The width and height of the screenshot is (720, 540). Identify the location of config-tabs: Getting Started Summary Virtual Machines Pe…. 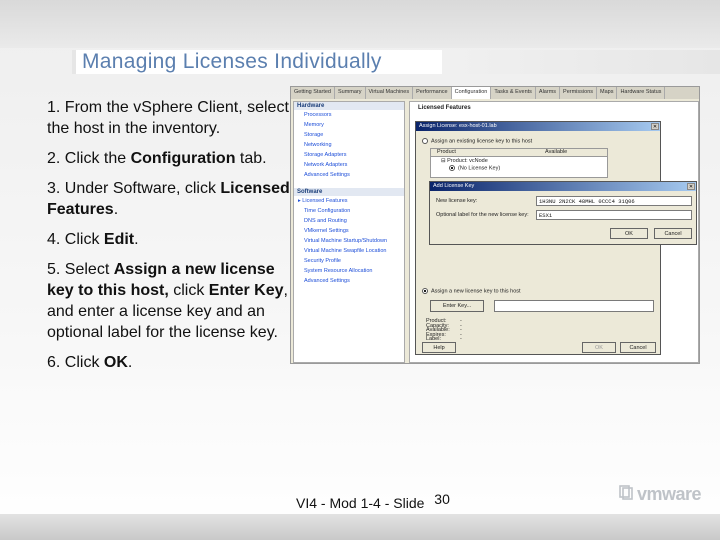
(495, 93).